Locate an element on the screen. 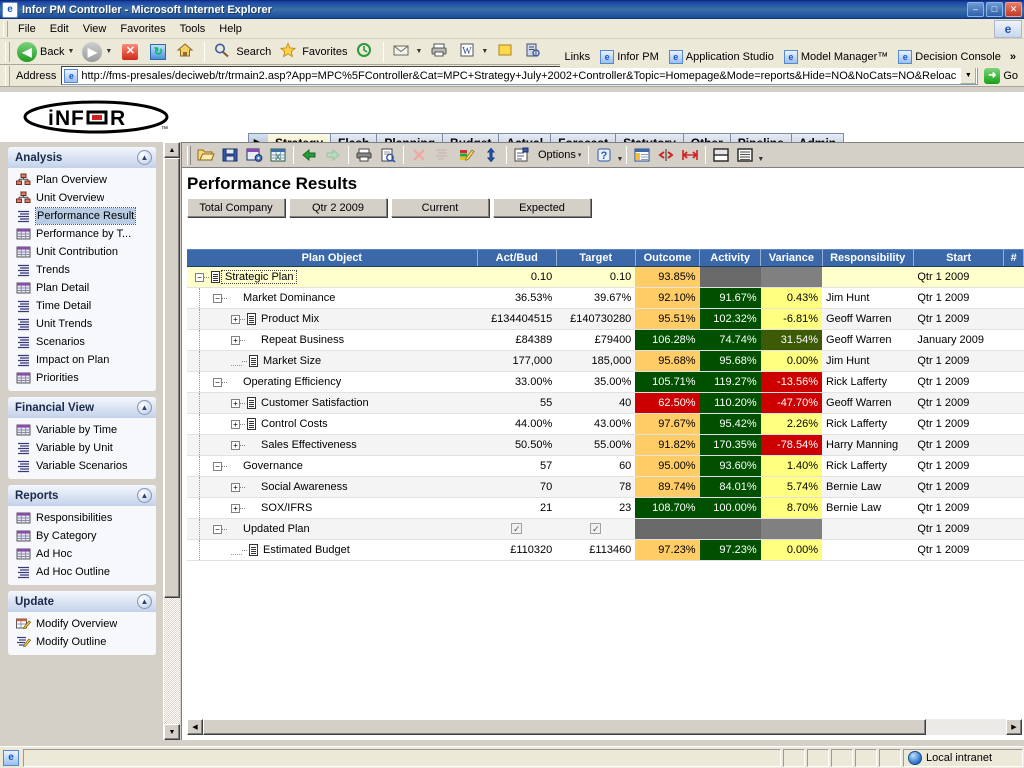 The width and height of the screenshot is (1024, 768). cell-target: £79400 is located at coordinates (596, 340).